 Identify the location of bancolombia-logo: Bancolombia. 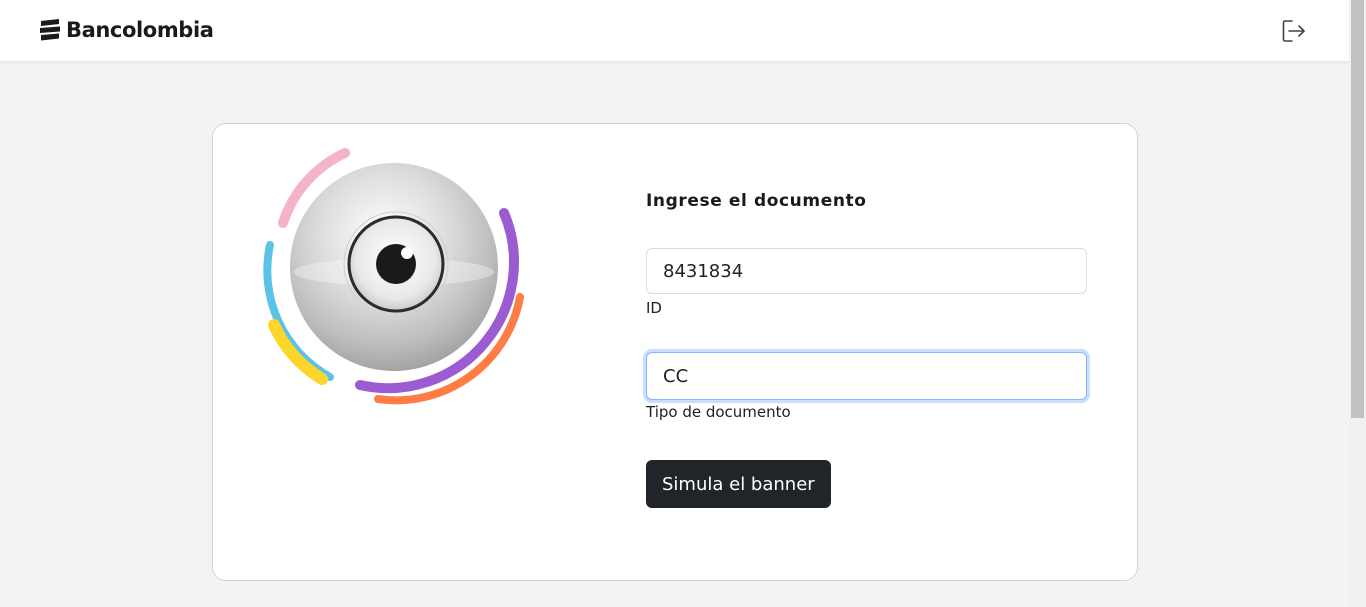
(126, 30).